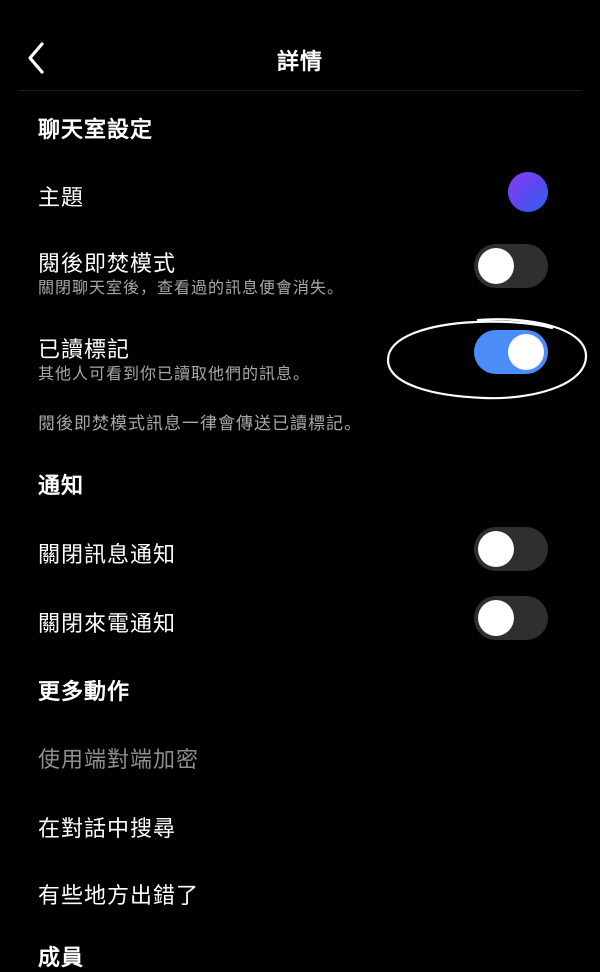 The height and width of the screenshot is (972, 600). I want to click on report-problem-label: 有些地方出錯了, so click(119, 896).